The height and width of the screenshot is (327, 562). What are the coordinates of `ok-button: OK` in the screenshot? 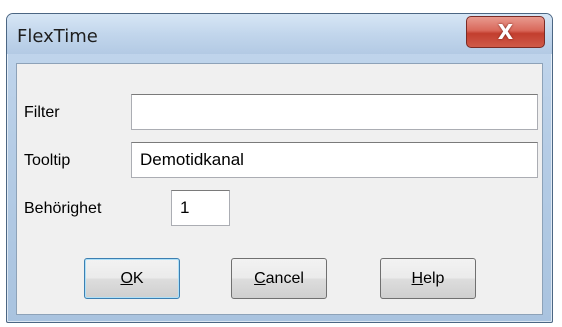 It's located at (132, 278).